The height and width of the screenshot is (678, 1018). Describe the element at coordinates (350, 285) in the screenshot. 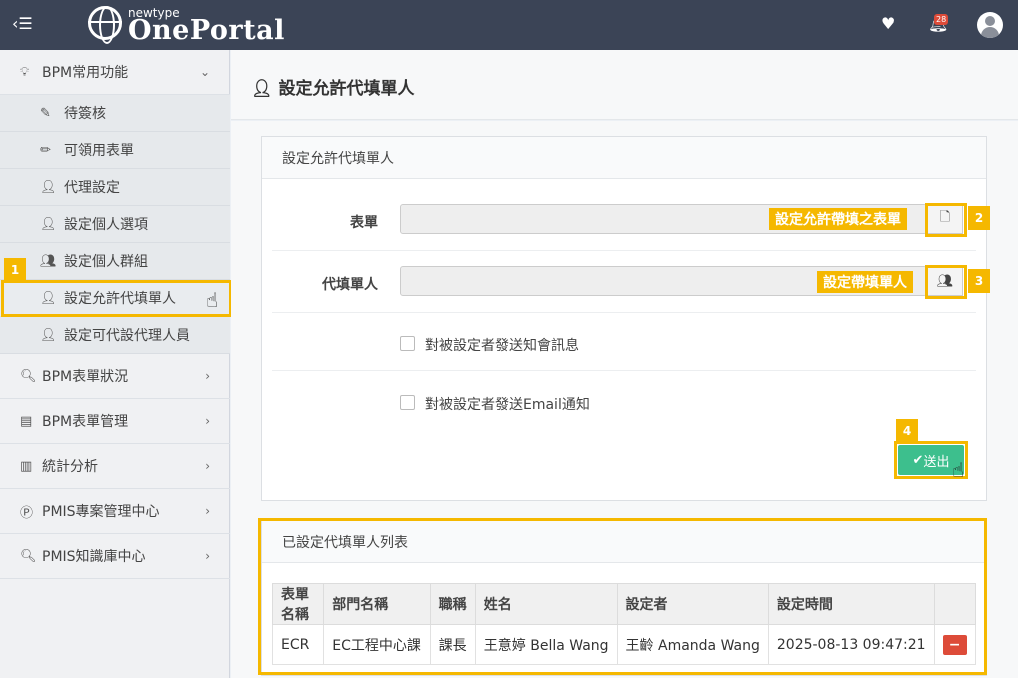

I see `filler-label: 代填單人` at that location.